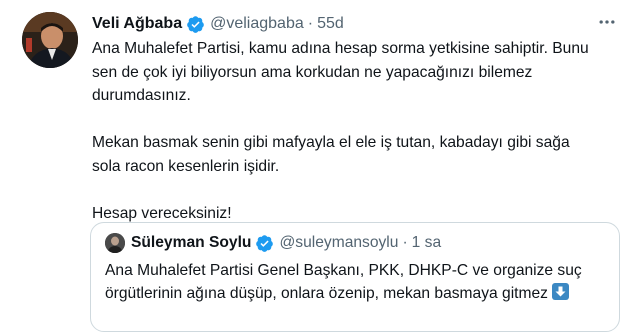  What do you see at coordinates (426, 242) in the screenshot?
I see `quoted-timestamp: 1 sa` at bounding box center [426, 242].